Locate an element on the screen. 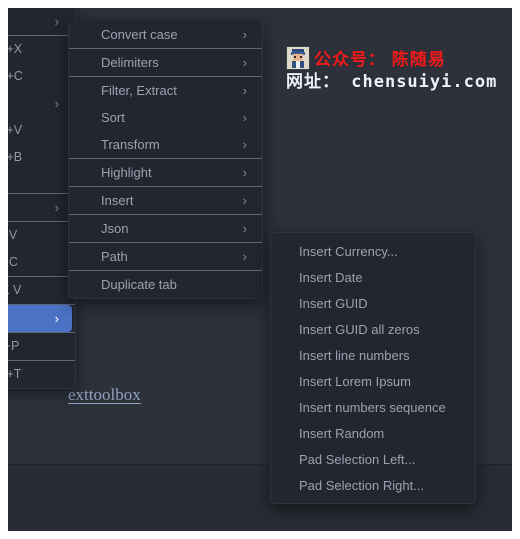 The width and height of the screenshot is (520, 539). menu-item-json: Json is located at coordinates (165, 228).